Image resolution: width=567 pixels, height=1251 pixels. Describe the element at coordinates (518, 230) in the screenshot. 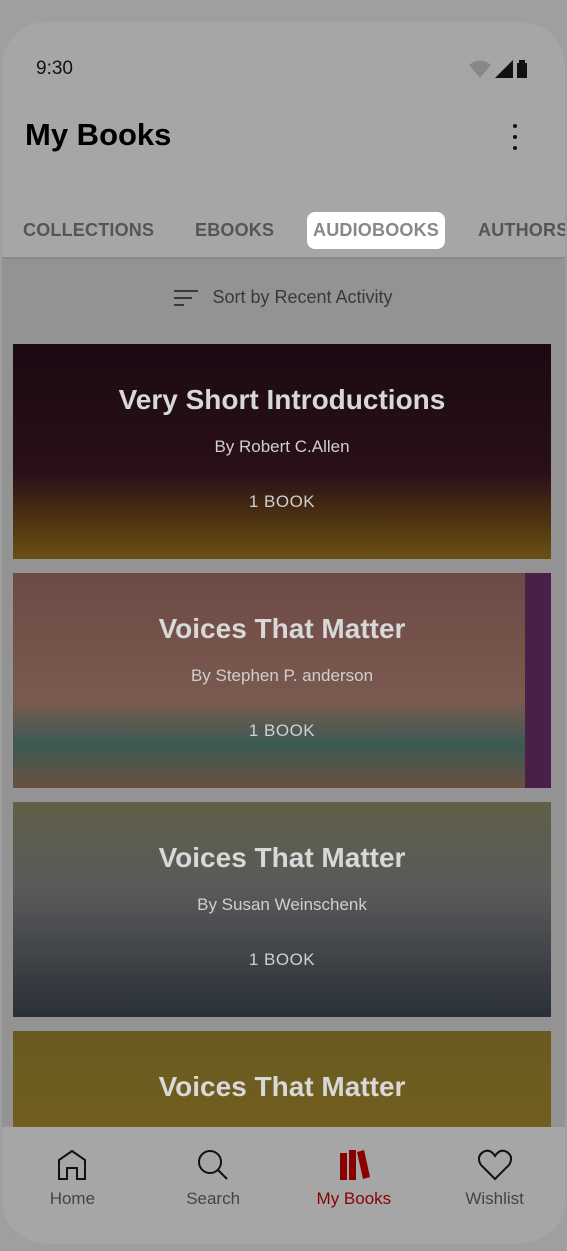

I see `tab-authors: AUTHORS` at that location.